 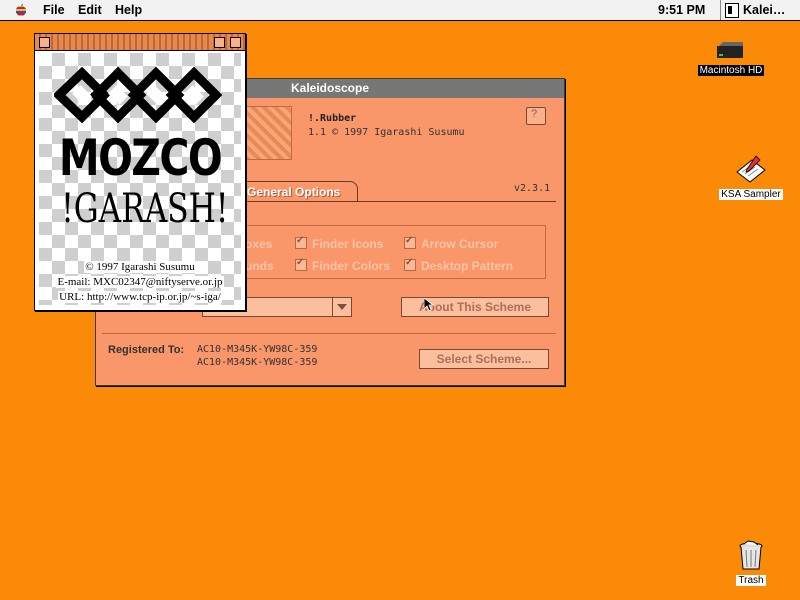 I want to click on registration-divider, so click(x=329, y=333).